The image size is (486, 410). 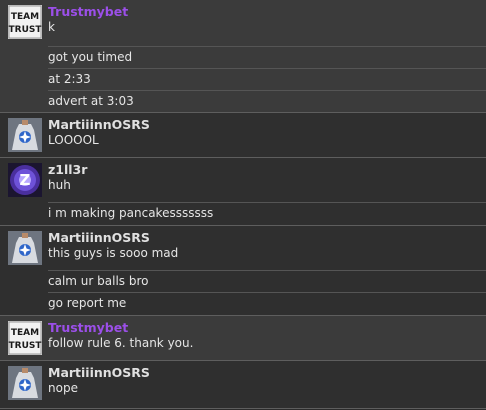 What do you see at coordinates (59, 185) in the screenshot?
I see `message-line: huh` at bounding box center [59, 185].